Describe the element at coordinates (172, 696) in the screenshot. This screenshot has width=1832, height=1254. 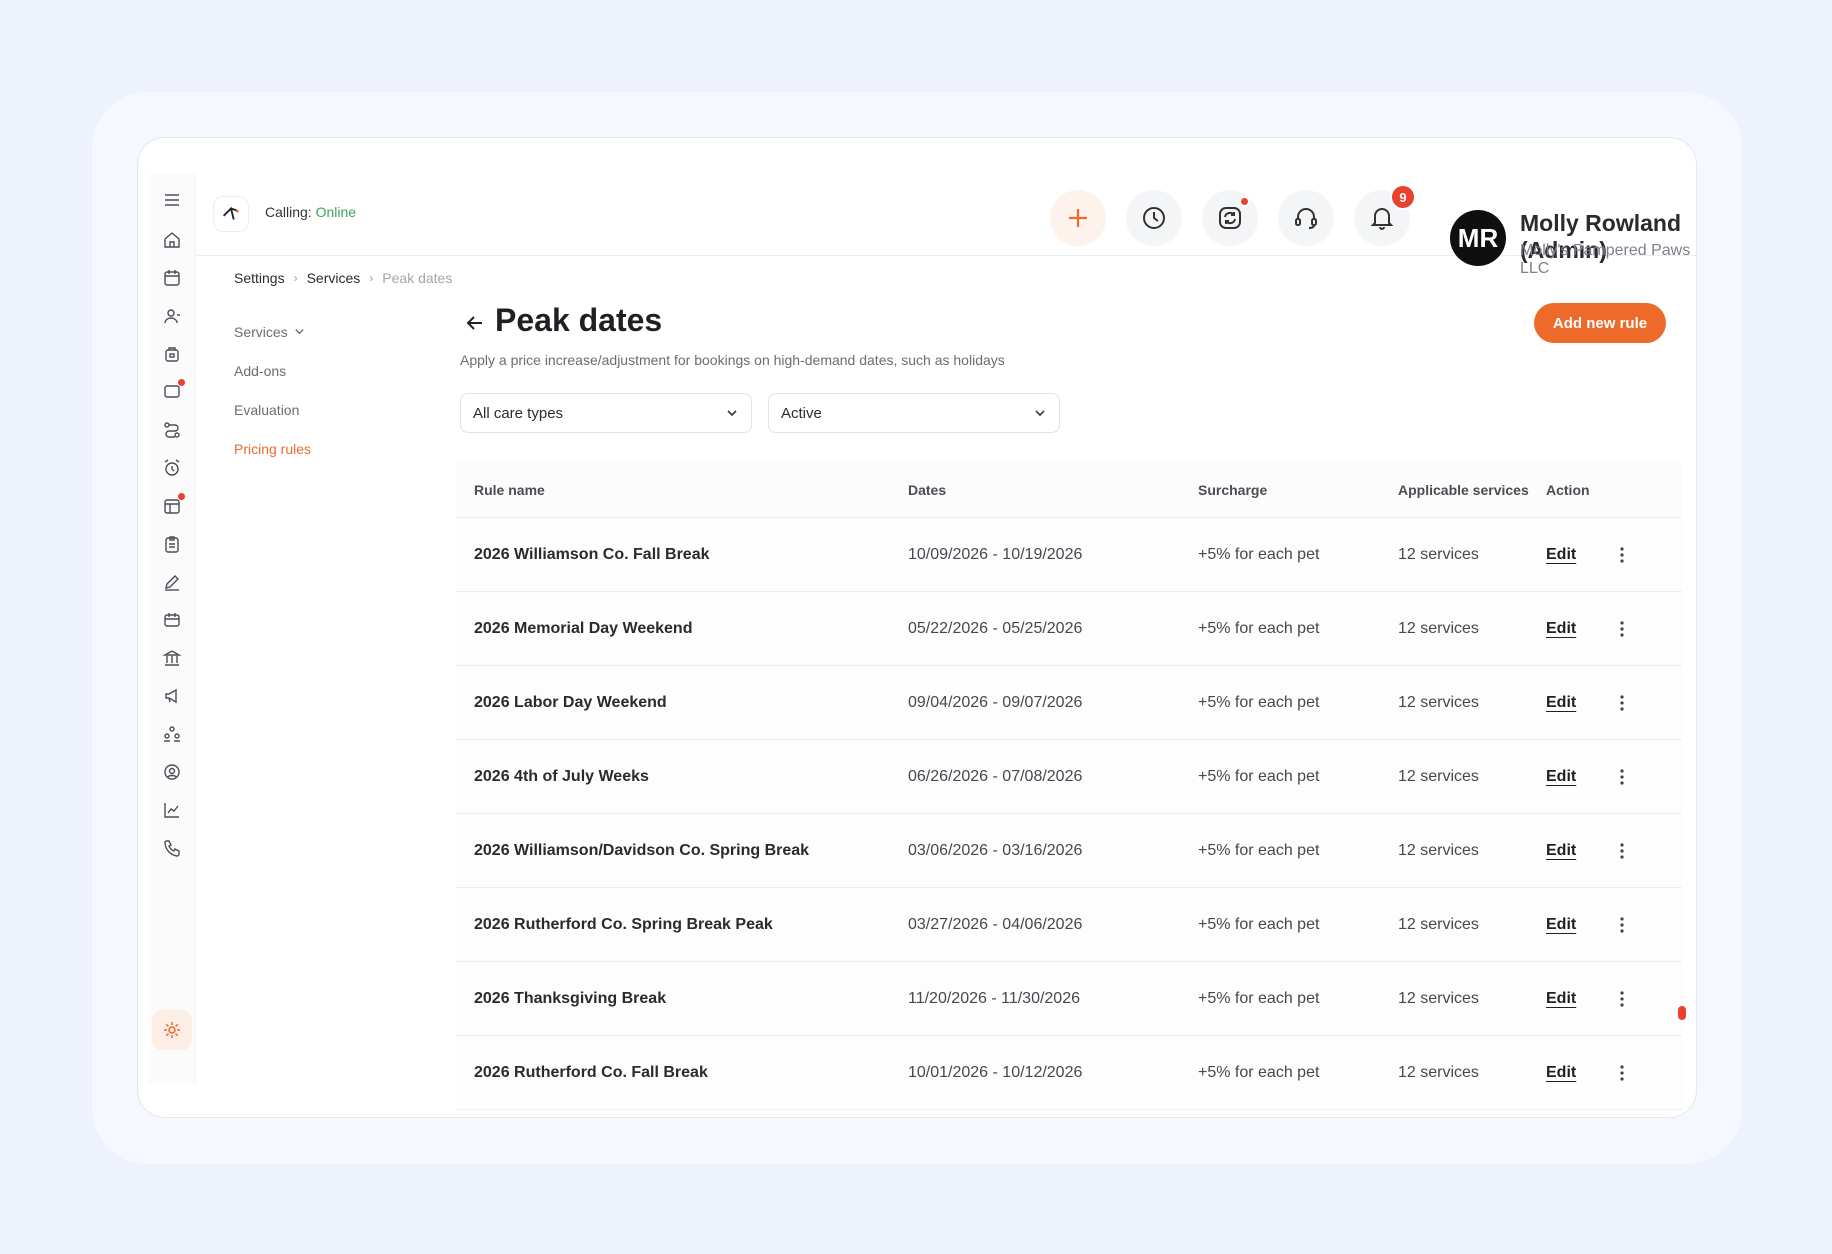
I see `megaphone-icon` at that location.